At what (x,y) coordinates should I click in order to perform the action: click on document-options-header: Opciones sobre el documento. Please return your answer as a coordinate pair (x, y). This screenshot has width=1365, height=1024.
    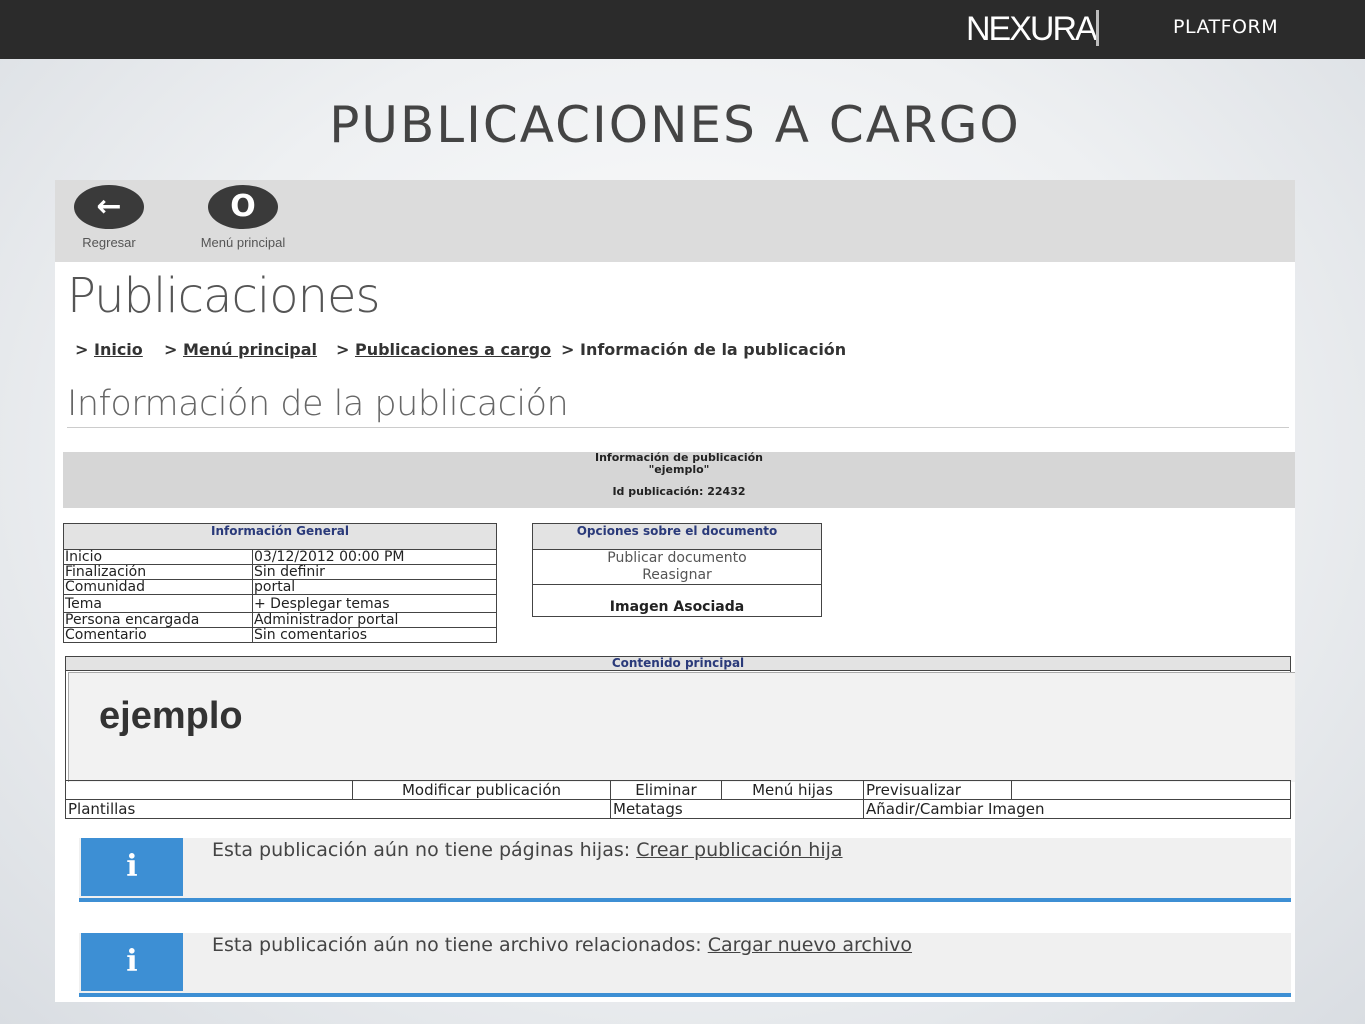
    Looking at the image, I should click on (677, 537).